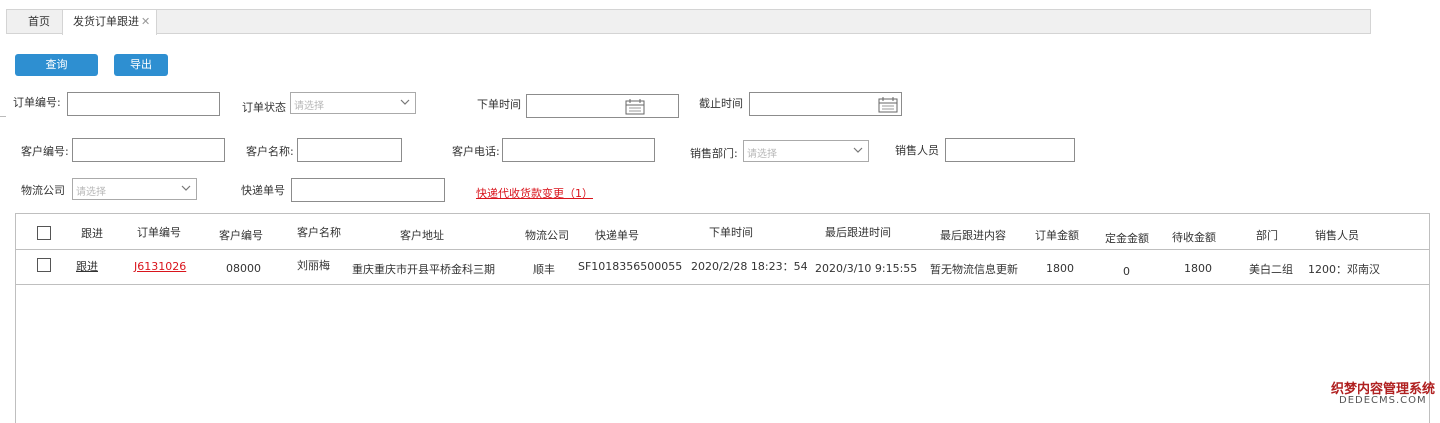 This screenshot has height=423, width=1440. Describe the element at coordinates (1344, 269) in the screenshot. I see `cell-salesperson: 1200：邓南汉` at that location.